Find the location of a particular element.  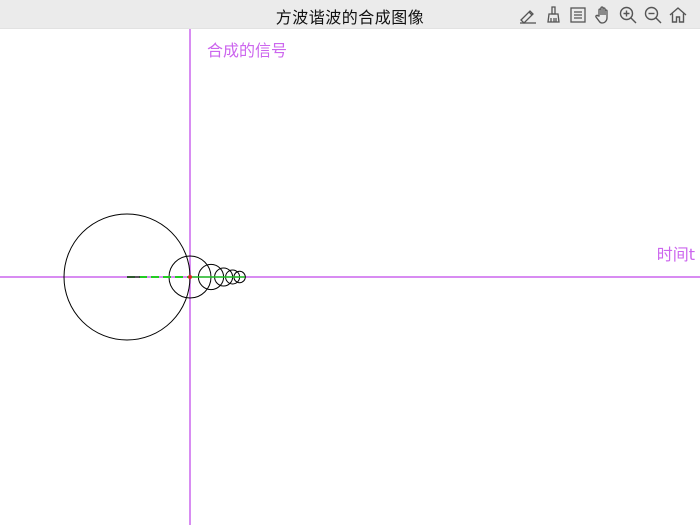

trace-point is located at coordinates (190, 277).